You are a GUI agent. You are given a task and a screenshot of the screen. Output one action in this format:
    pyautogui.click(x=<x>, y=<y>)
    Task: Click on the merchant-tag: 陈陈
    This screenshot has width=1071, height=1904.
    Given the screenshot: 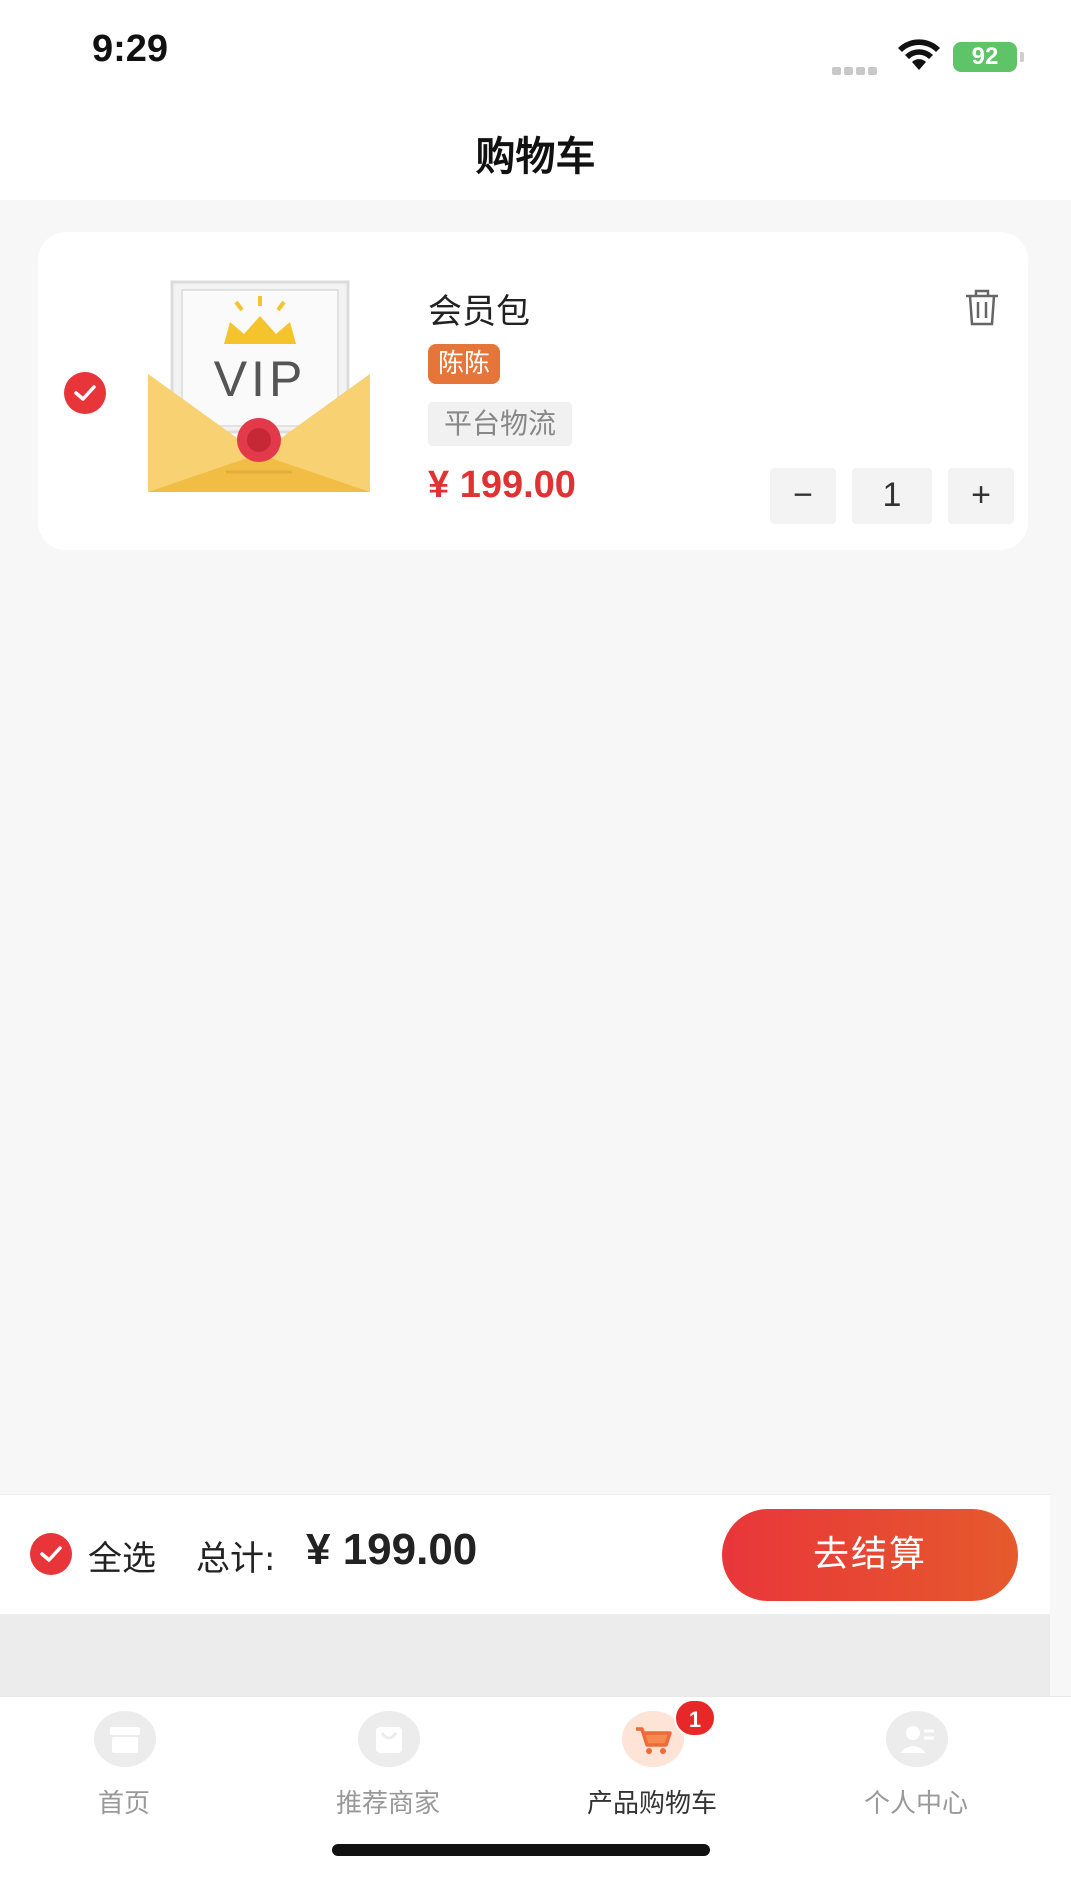 What is the action you would take?
    pyautogui.click(x=464, y=364)
    